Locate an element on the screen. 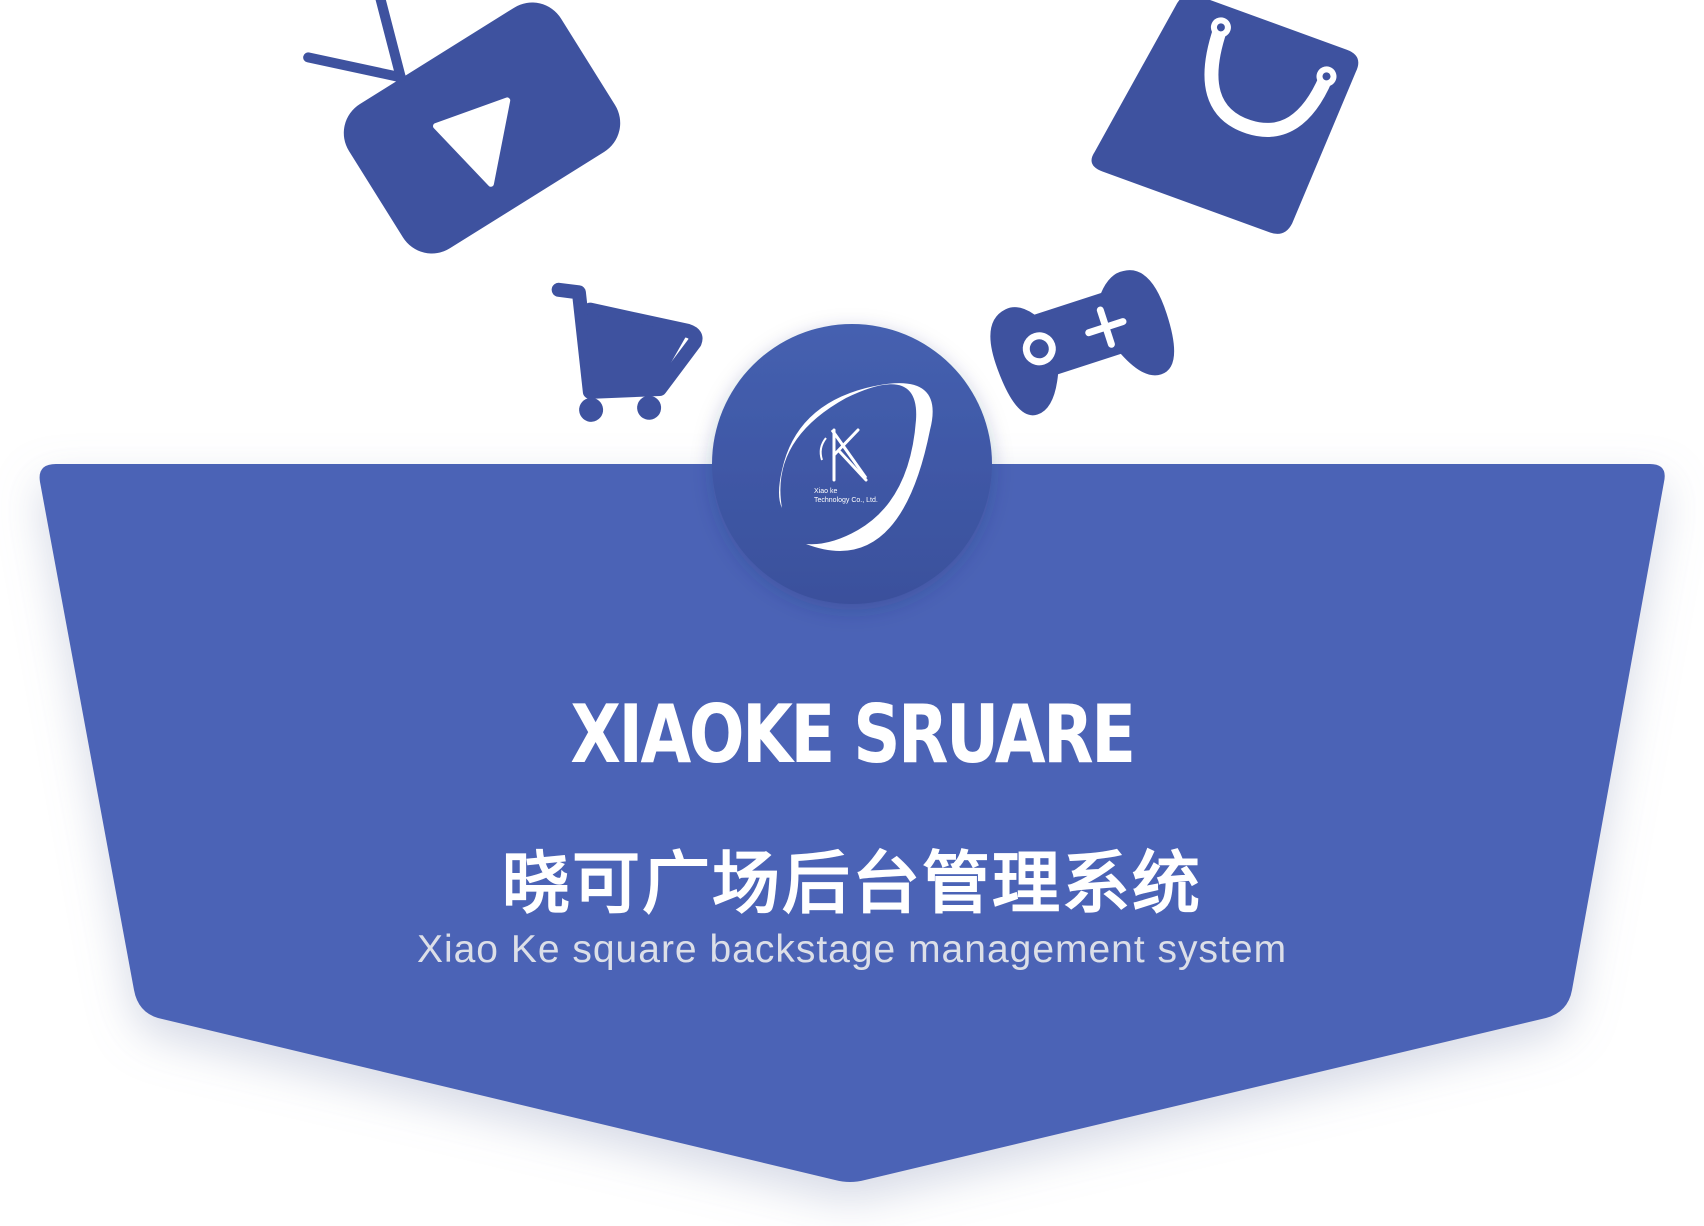 The width and height of the screenshot is (1704, 1226). app-title-en: XIAOKE SRUARE is located at coordinates (853, 734).